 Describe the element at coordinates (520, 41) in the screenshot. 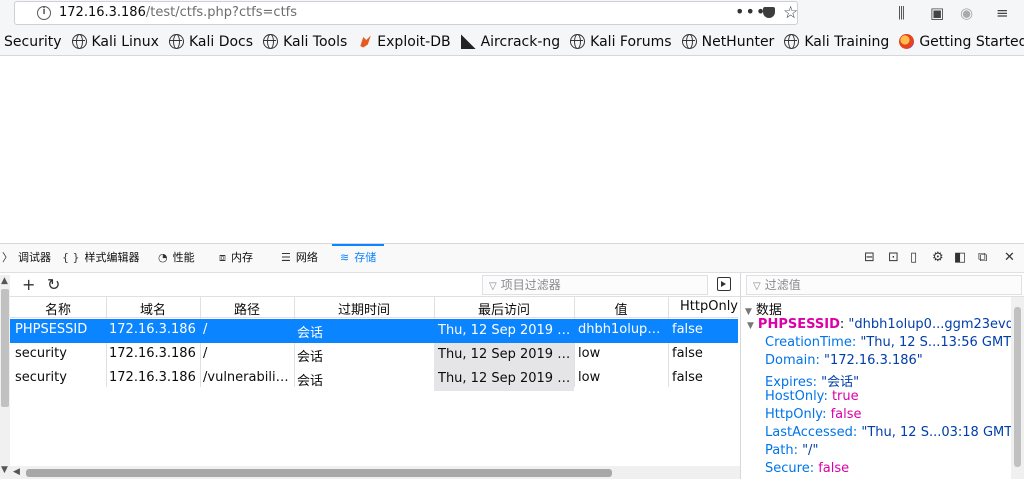

I see `bookmark-label: Aircrack-ng` at that location.